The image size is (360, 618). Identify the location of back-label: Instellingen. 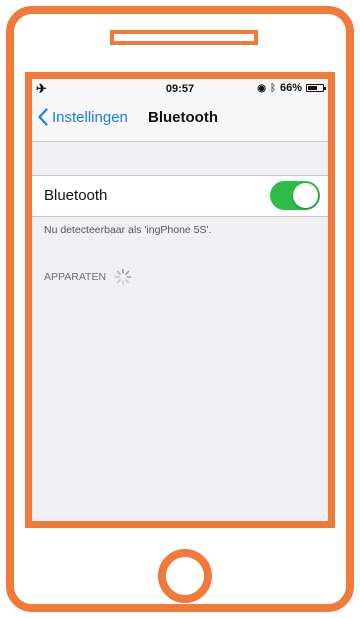
(90, 117).